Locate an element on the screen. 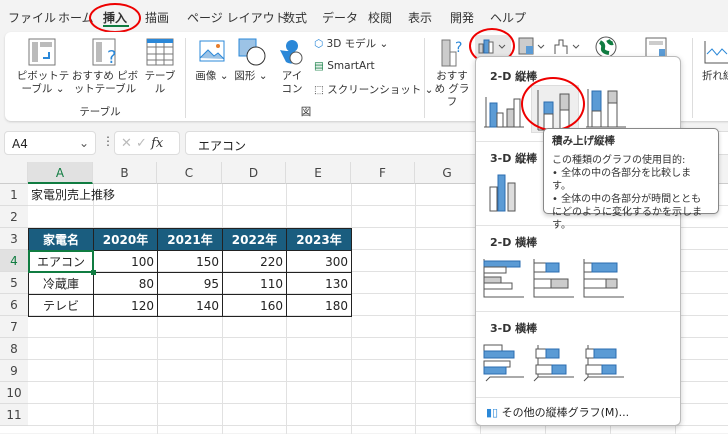 This screenshot has height=434, width=728. shapes-icon is located at coordinates (252, 52).